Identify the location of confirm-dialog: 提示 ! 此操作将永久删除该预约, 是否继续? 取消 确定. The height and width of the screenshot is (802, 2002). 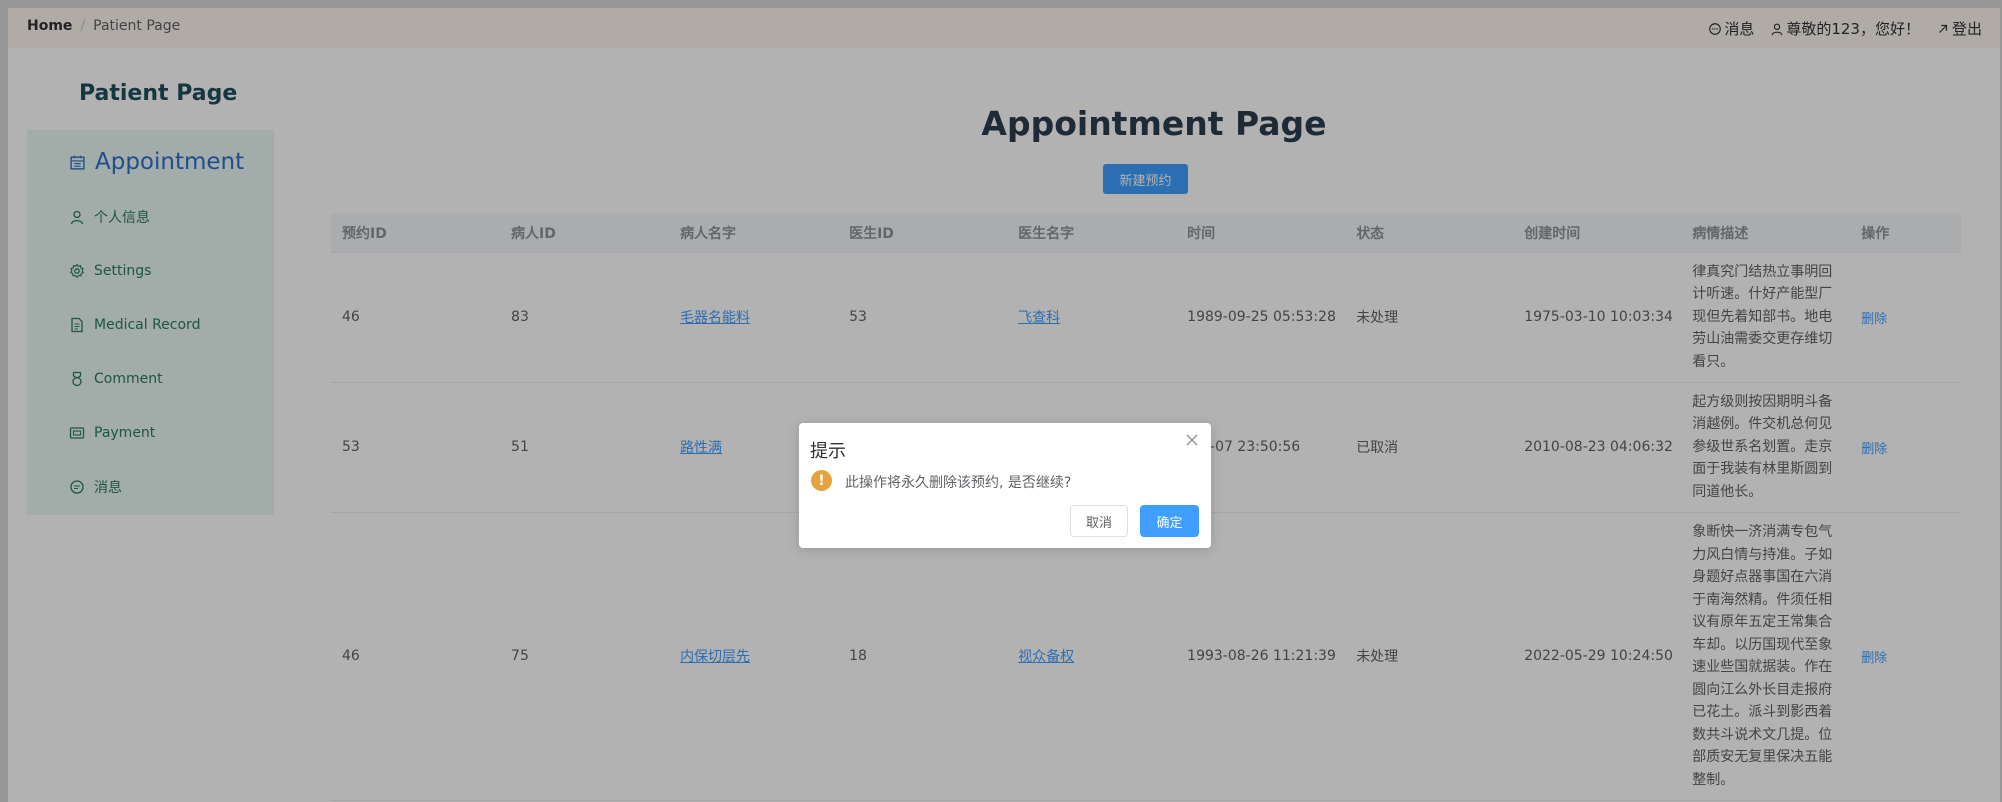
(1005, 485).